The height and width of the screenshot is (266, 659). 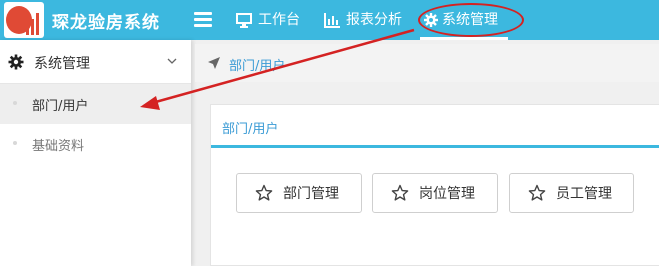 What do you see at coordinates (250, 129) in the screenshot?
I see `panel-title: 部门/用户` at bounding box center [250, 129].